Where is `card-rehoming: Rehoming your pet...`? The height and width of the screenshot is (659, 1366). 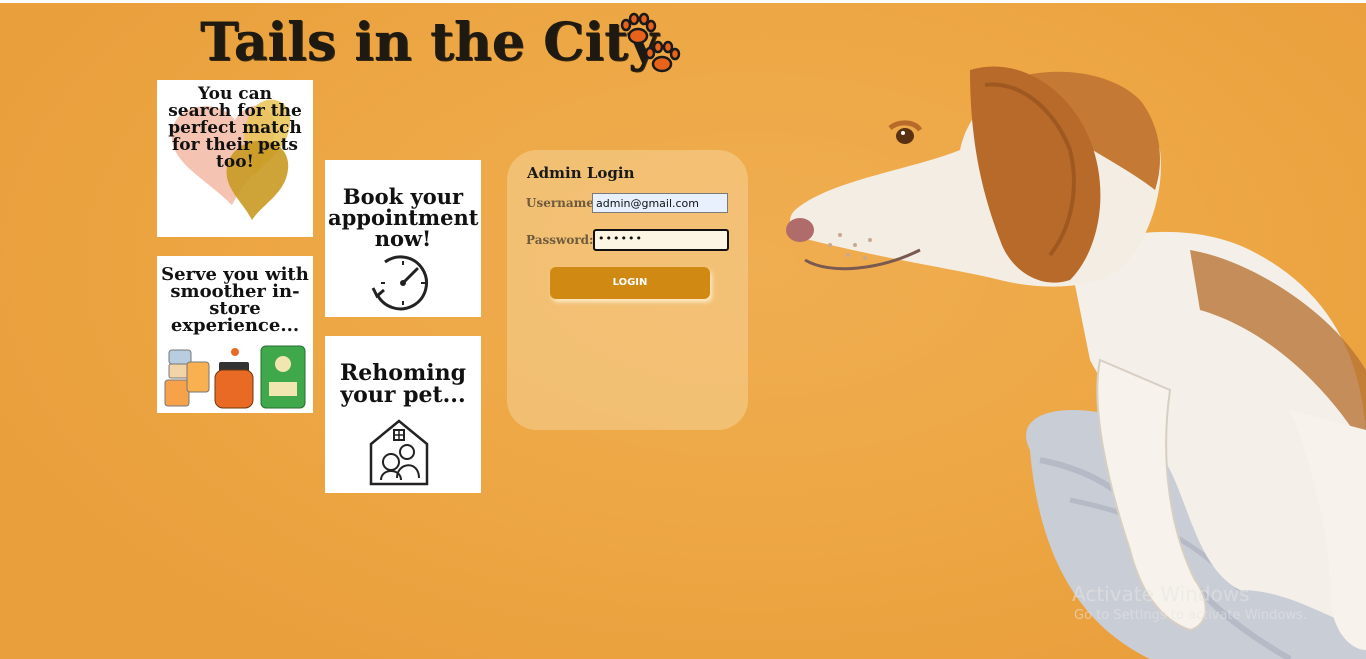 card-rehoming: Rehoming your pet... is located at coordinates (403, 414).